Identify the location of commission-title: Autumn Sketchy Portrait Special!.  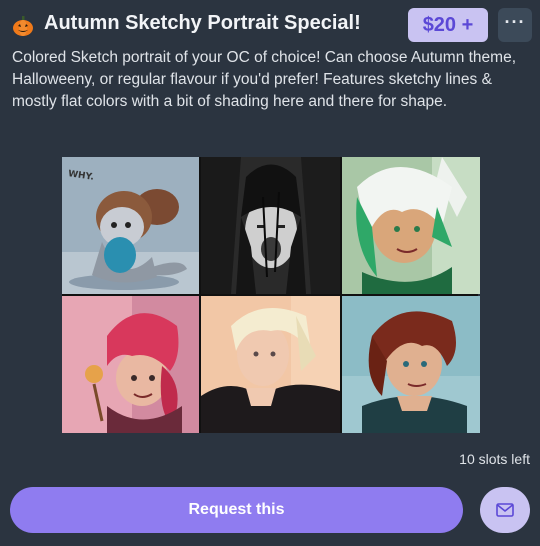
(202, 23).